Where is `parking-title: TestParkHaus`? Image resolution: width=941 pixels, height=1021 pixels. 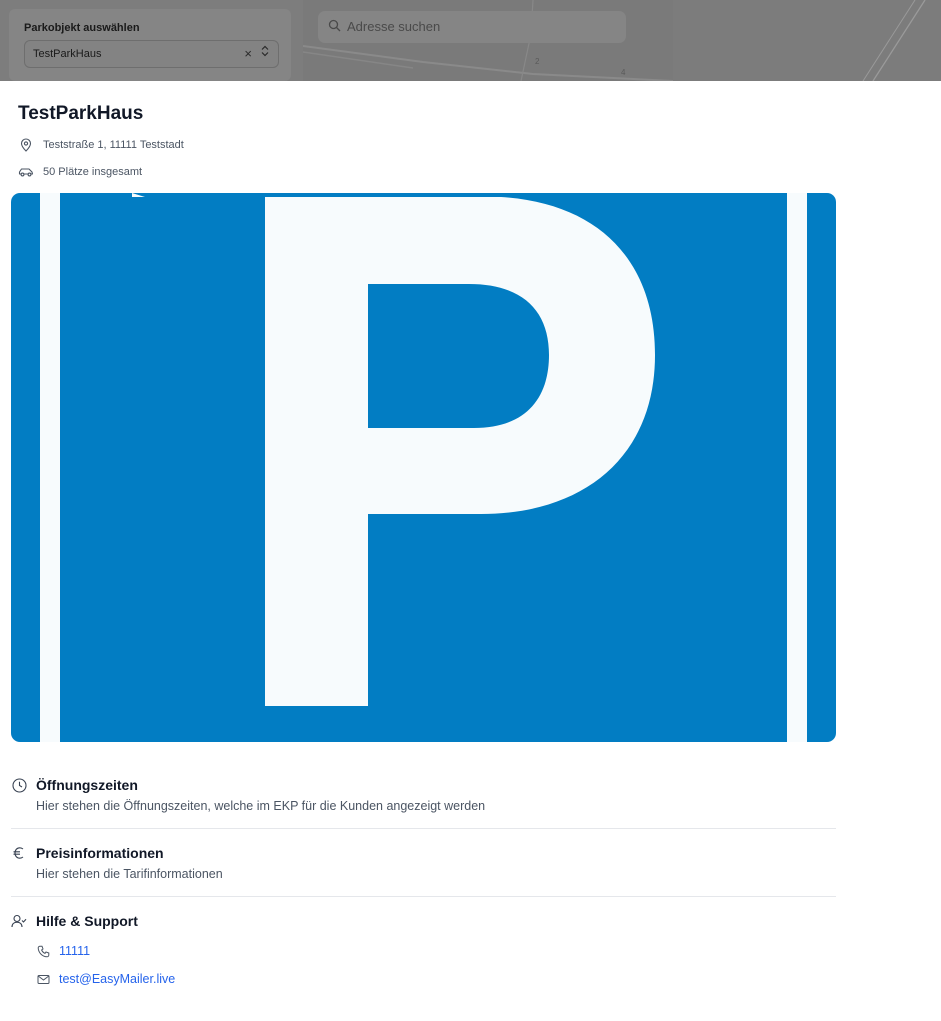 parking-title: TestParkHaus is located at coordinates (81, 113).